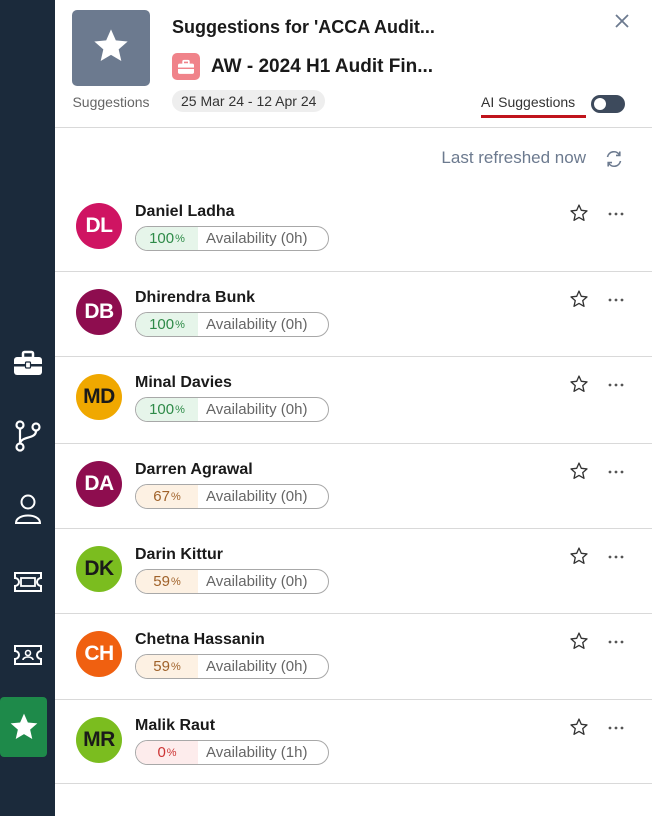  I want to click on briefcase-icon, so click(28, 363).